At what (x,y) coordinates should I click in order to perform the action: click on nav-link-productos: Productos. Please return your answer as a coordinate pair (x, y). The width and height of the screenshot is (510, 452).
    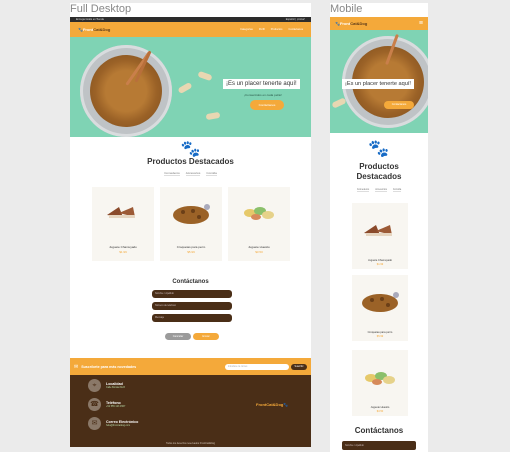
    Looking at the image, I should click on (277, 29).